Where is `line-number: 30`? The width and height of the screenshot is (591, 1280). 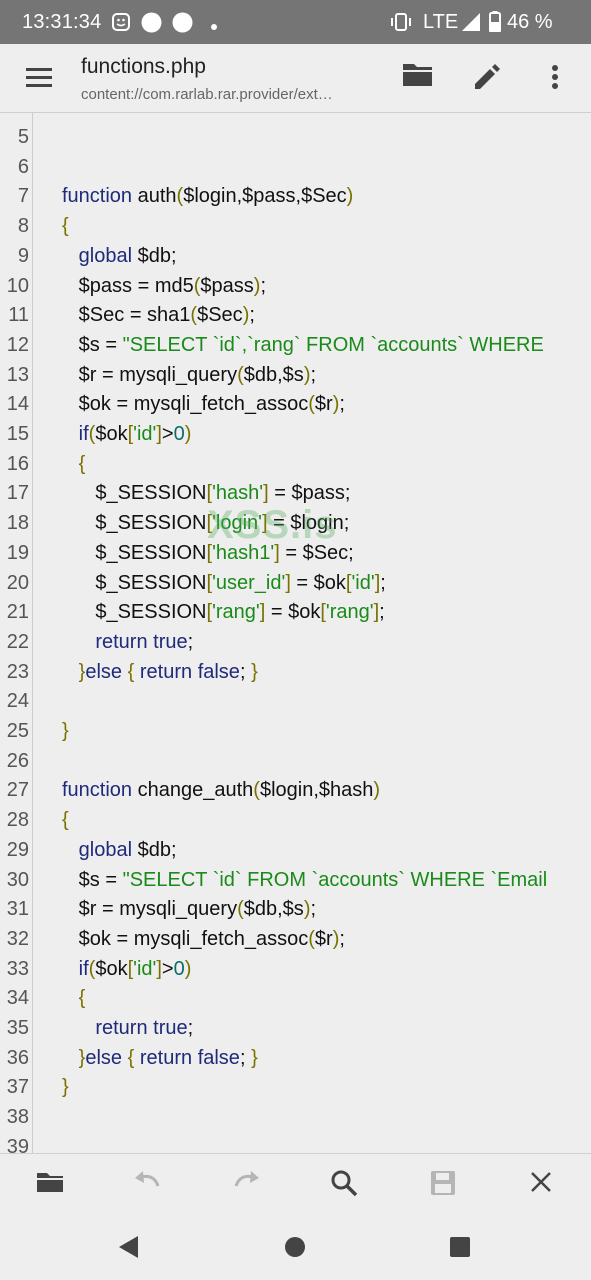
line-number: 30 is located at coordinates (17, 879).